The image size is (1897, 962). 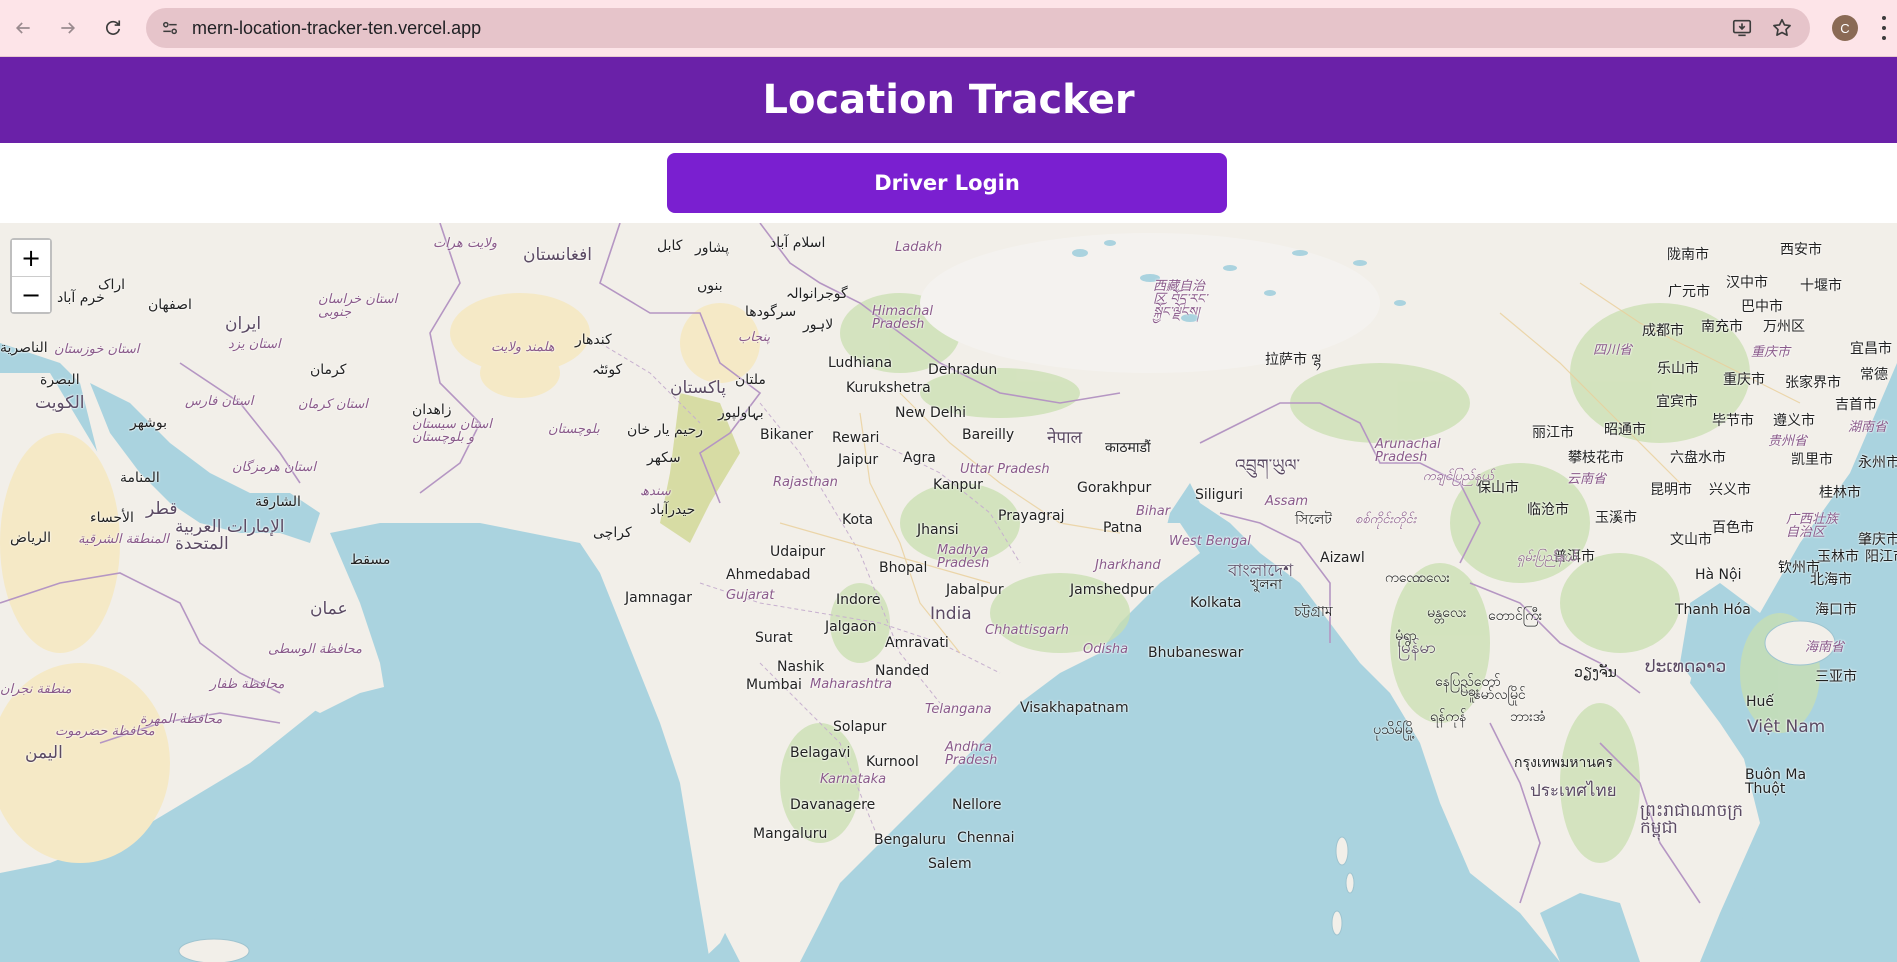 What do you see at coordinates (851, 684) in the screenshot?
I see `map-label-maharashtra: Maharashtra` at bounding box center [851, 684].